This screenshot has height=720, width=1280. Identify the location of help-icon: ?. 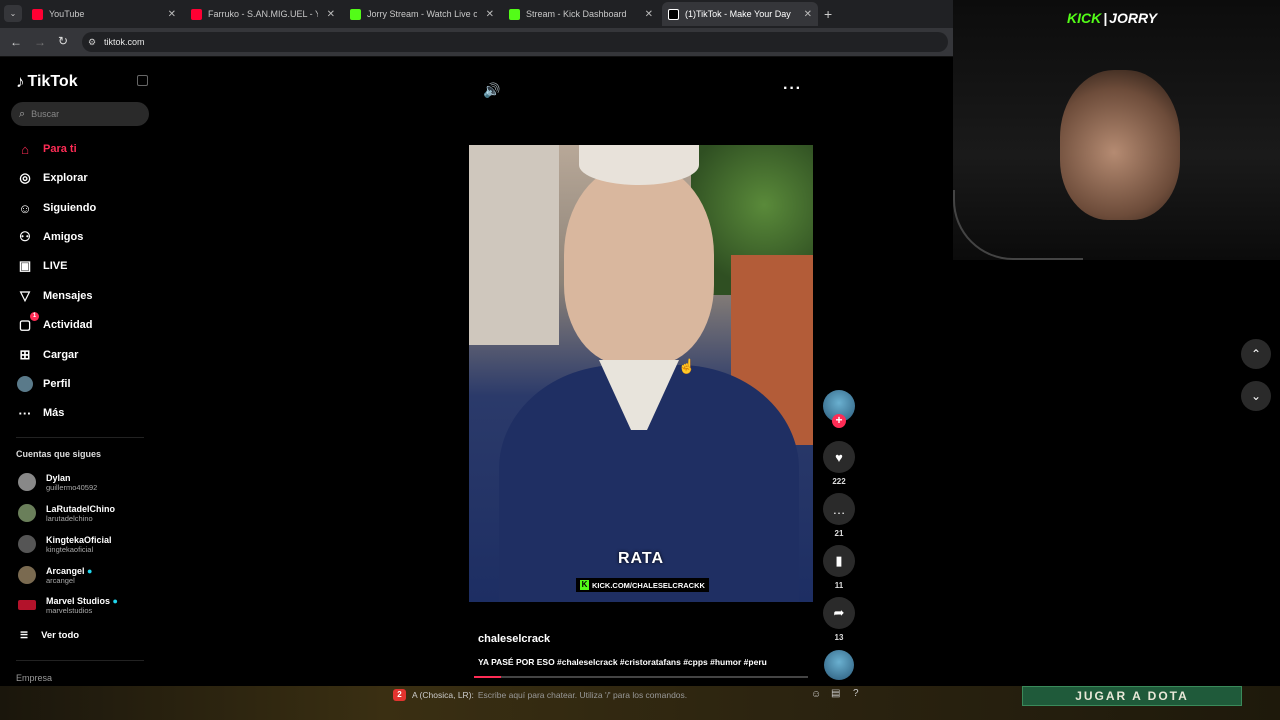
(856, 693).